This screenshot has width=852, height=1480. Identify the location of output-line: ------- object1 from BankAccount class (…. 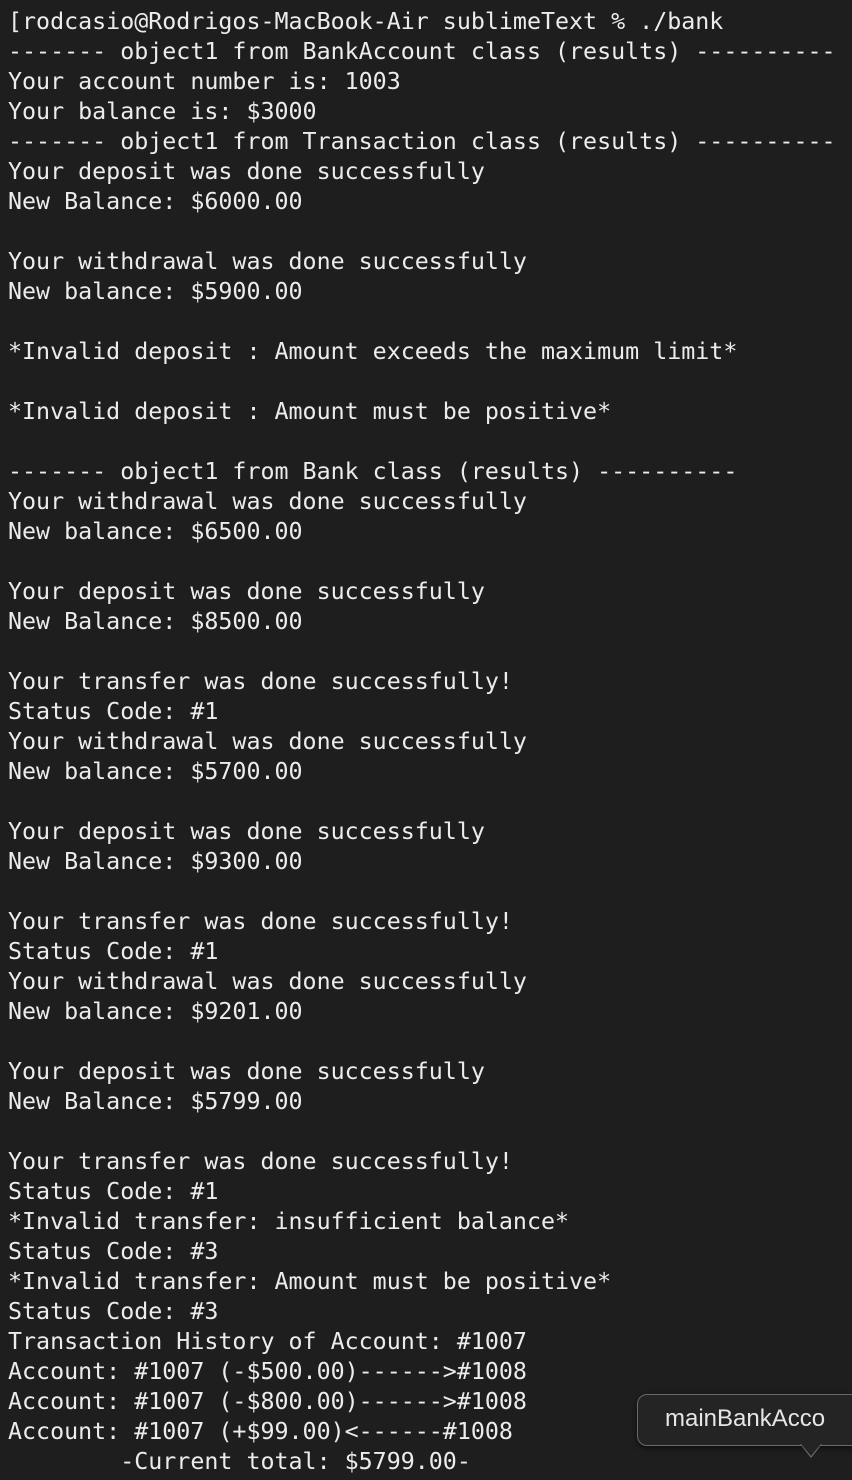
(422, 51).